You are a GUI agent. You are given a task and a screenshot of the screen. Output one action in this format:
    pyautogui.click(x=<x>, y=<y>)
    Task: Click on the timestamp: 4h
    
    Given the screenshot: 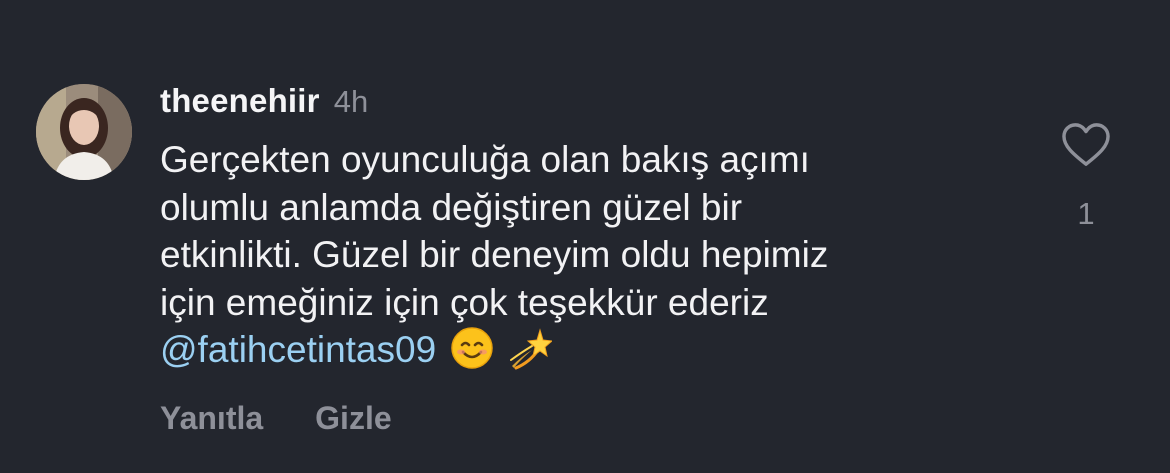 What is the action you would take?
    pyautogui.click(x=351, y=101)
    